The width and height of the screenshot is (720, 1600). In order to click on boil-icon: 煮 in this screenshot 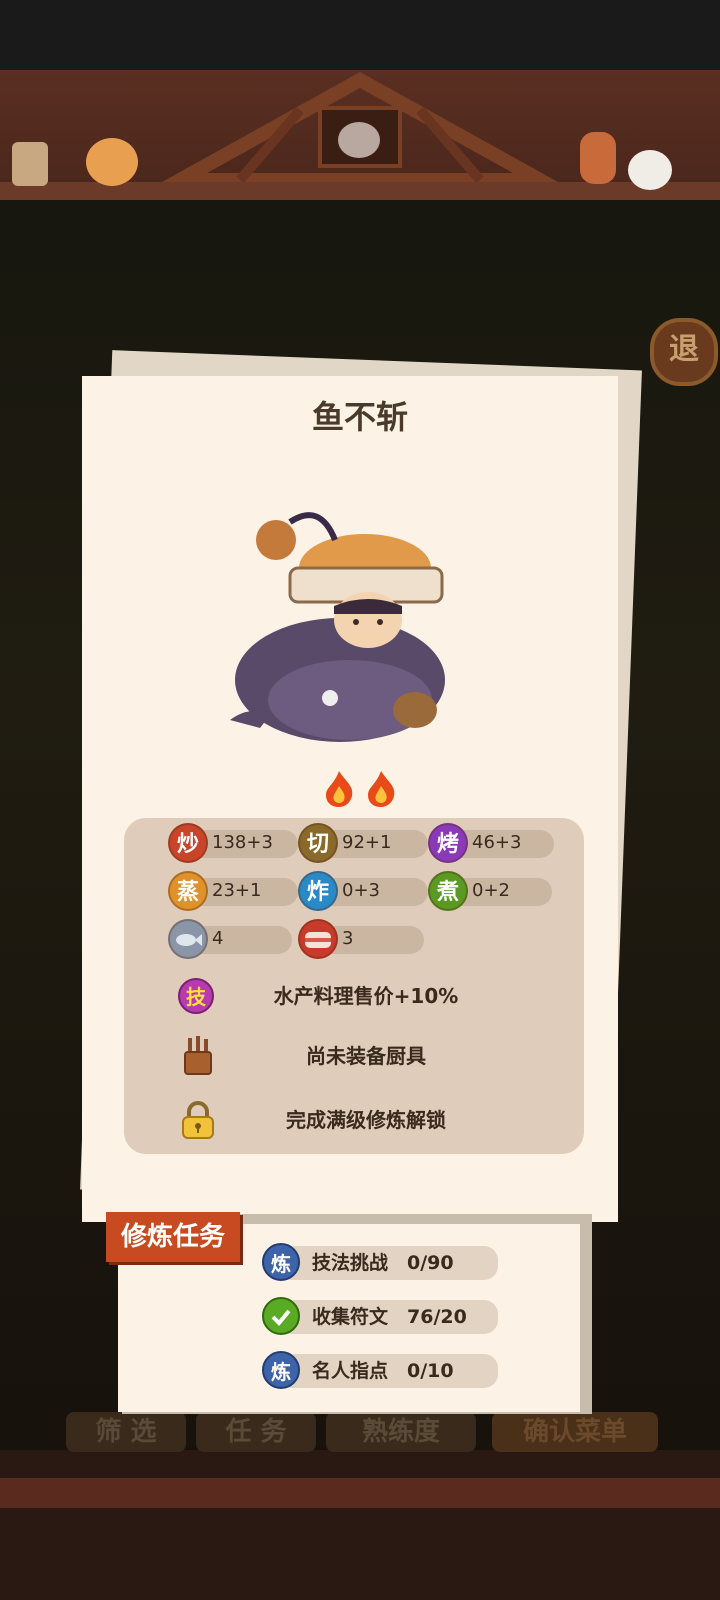, I will do `click(448, 891)`.